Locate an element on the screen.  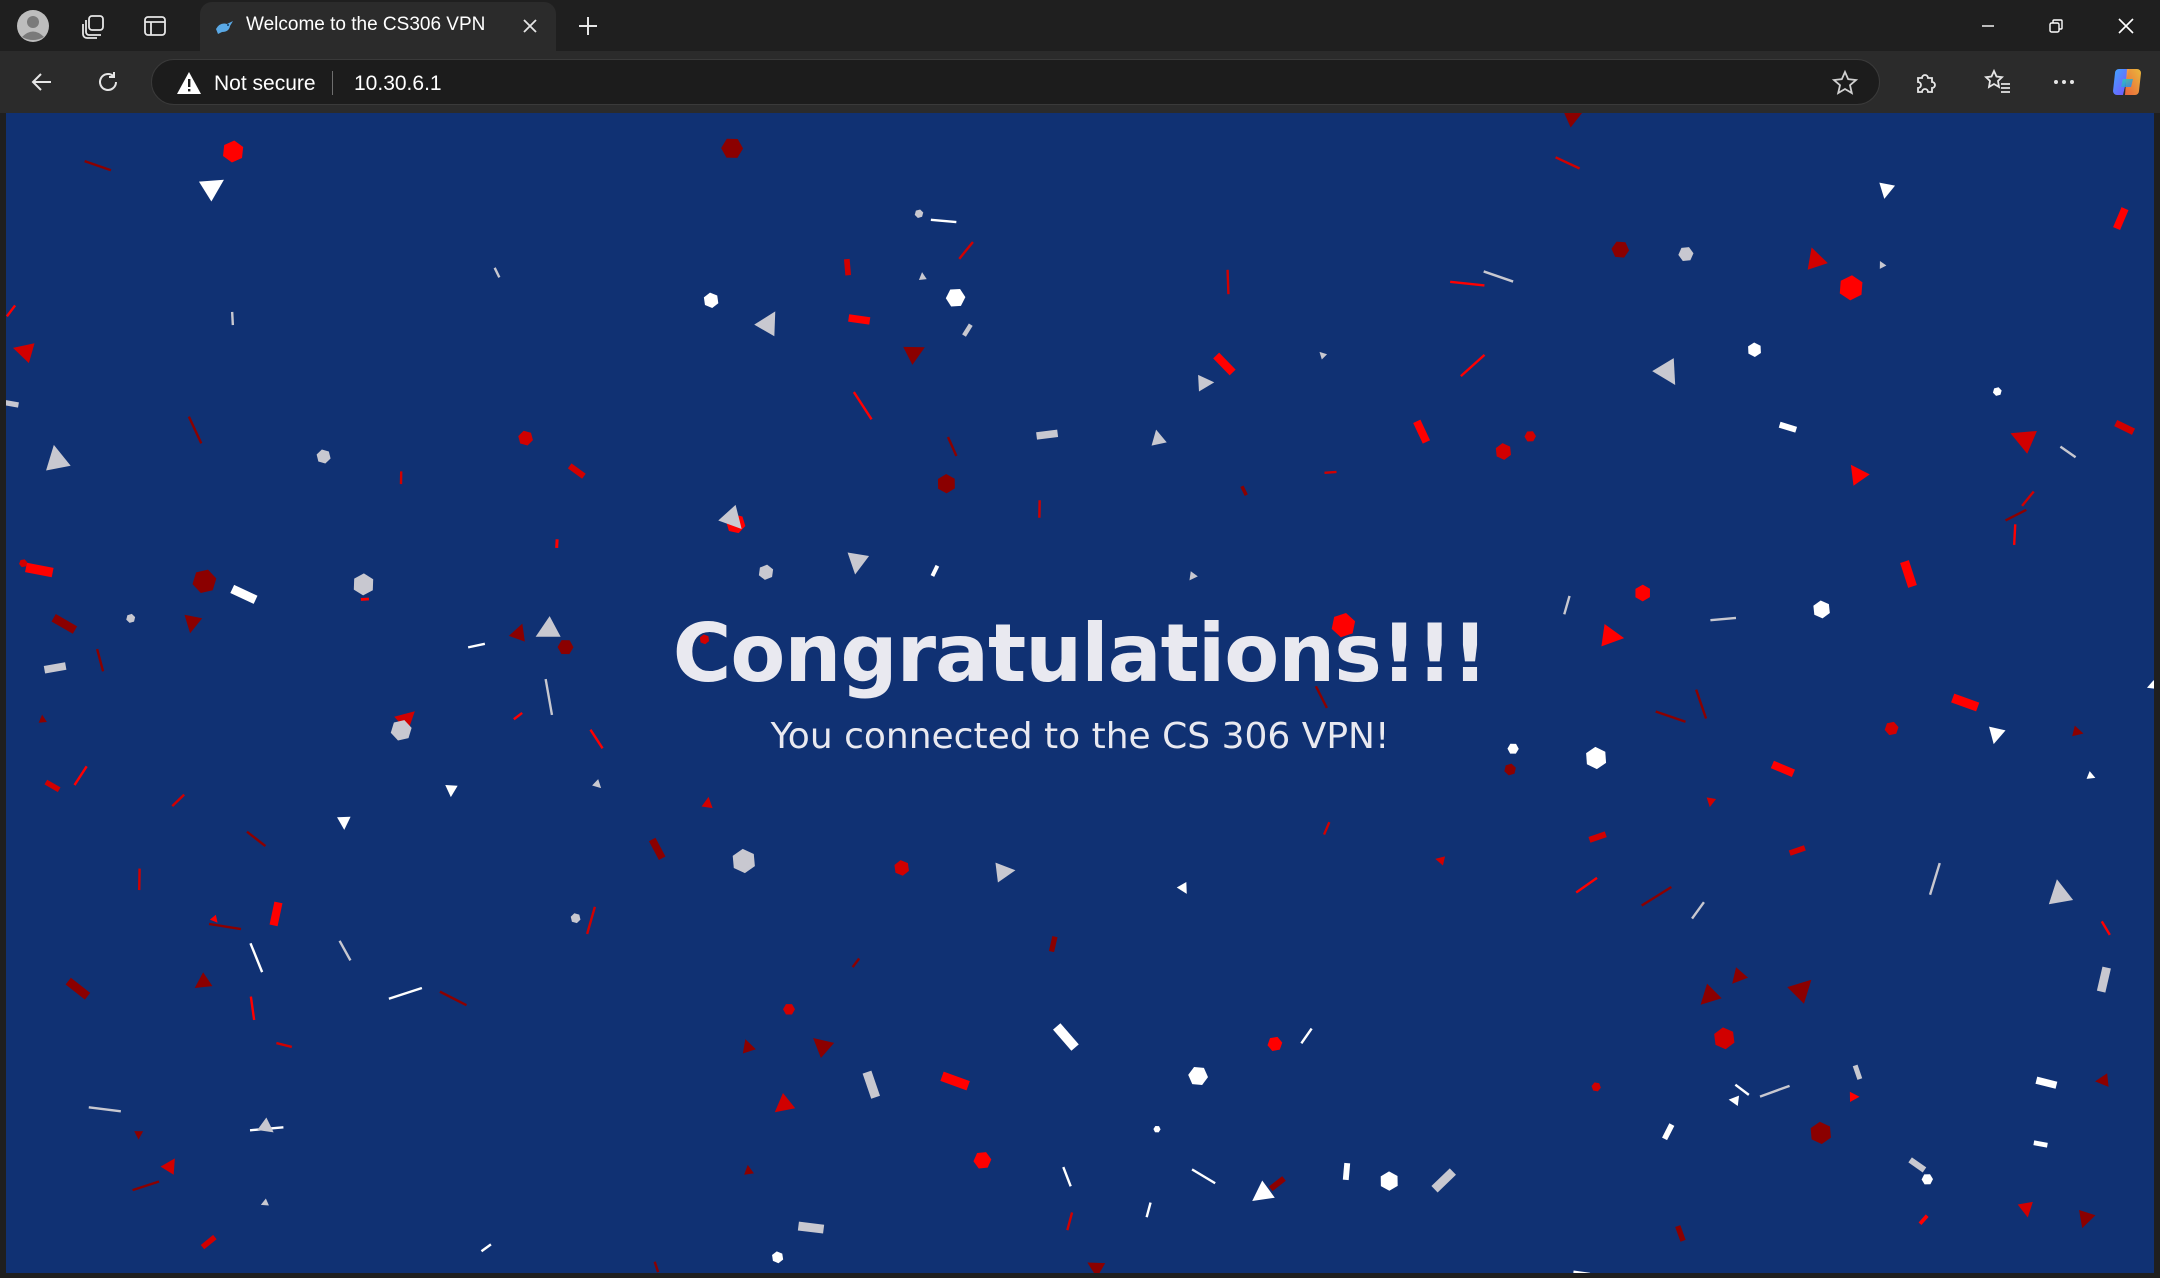
address-bar: Not secure 10.30.6.1 is located at coordinates (1015, 82).